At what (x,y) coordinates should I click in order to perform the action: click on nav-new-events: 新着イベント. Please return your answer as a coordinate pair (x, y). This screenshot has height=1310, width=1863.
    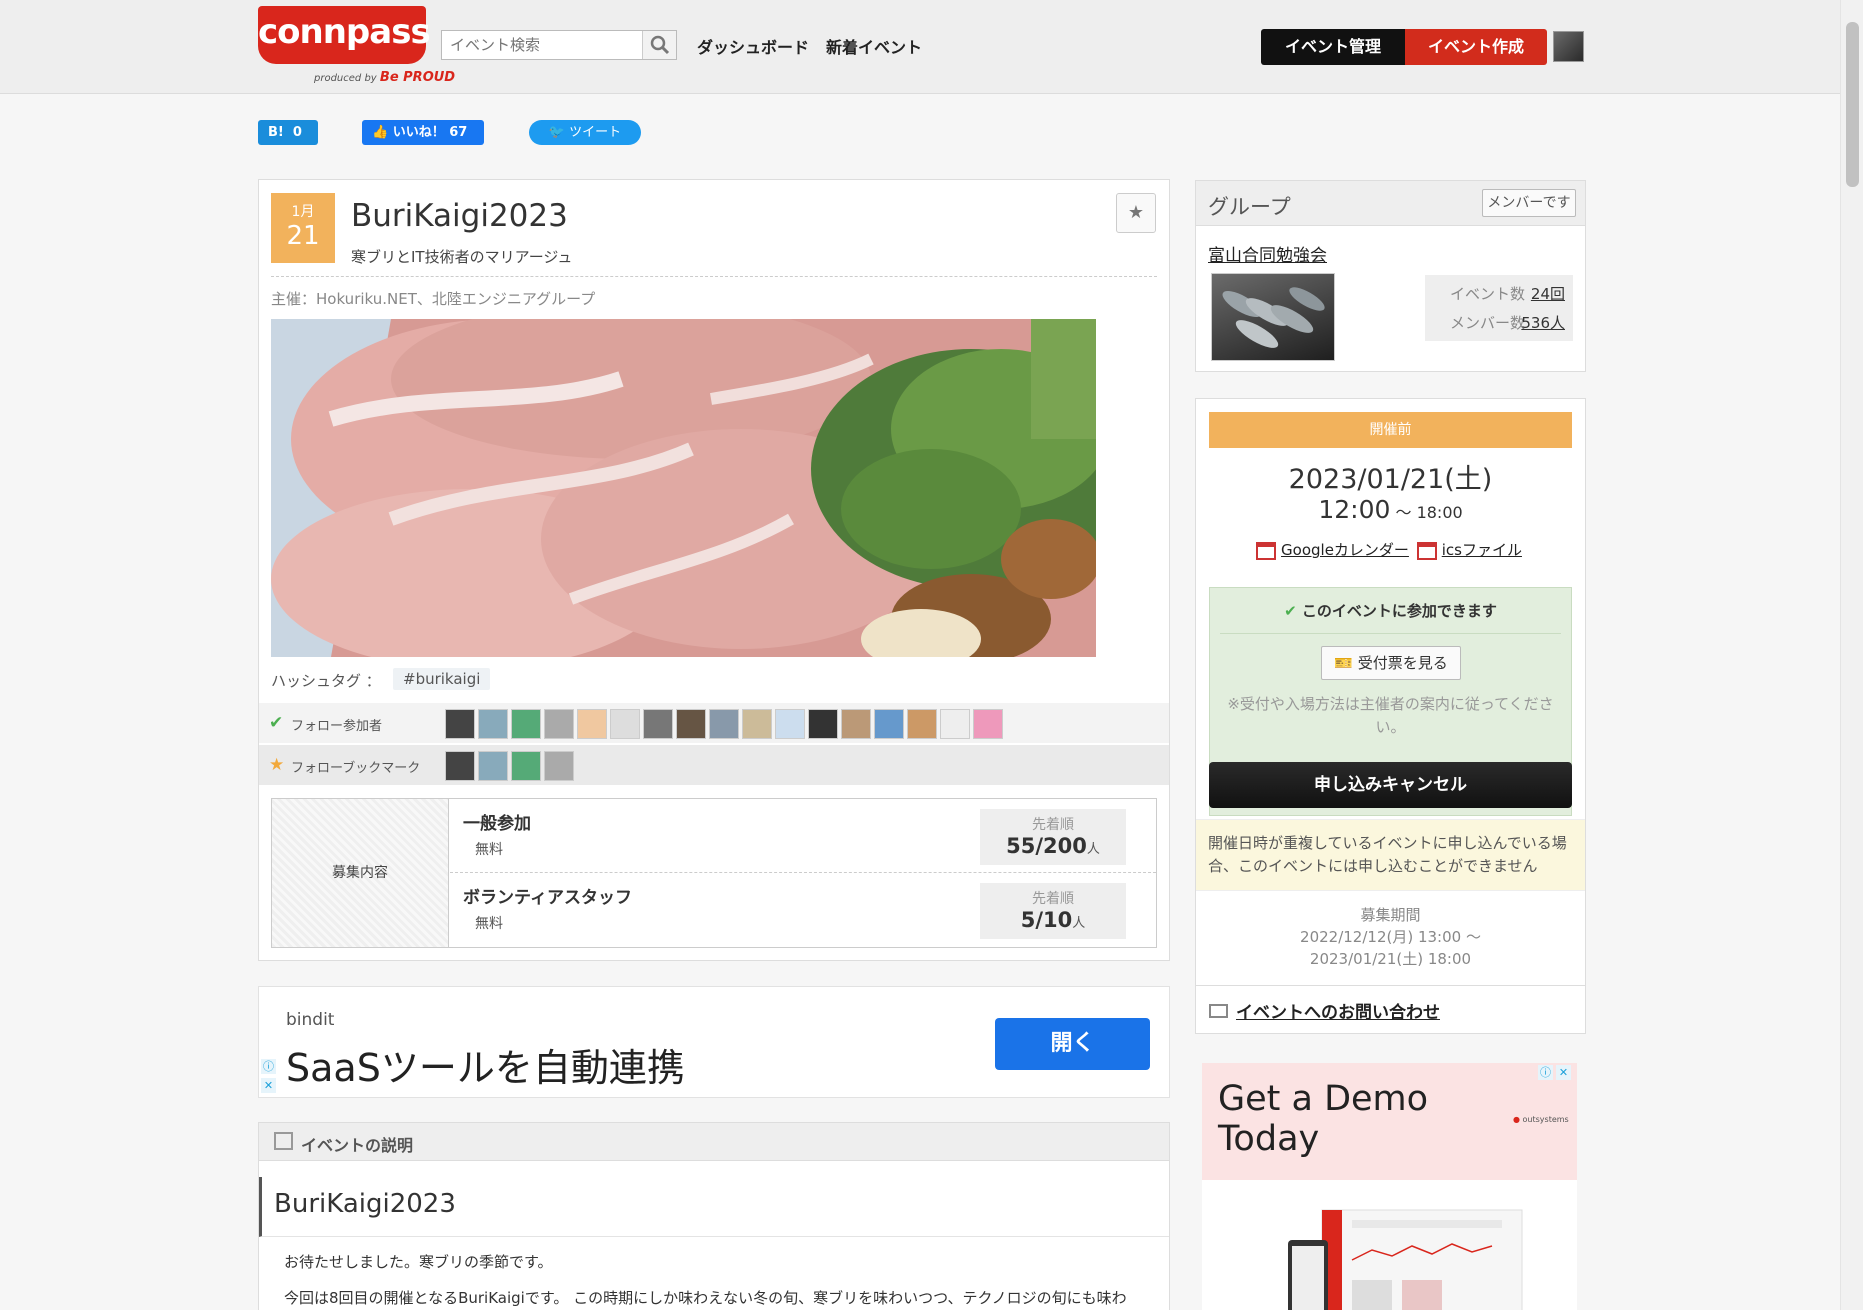
    Looking at the image, I should click on (874, 46).